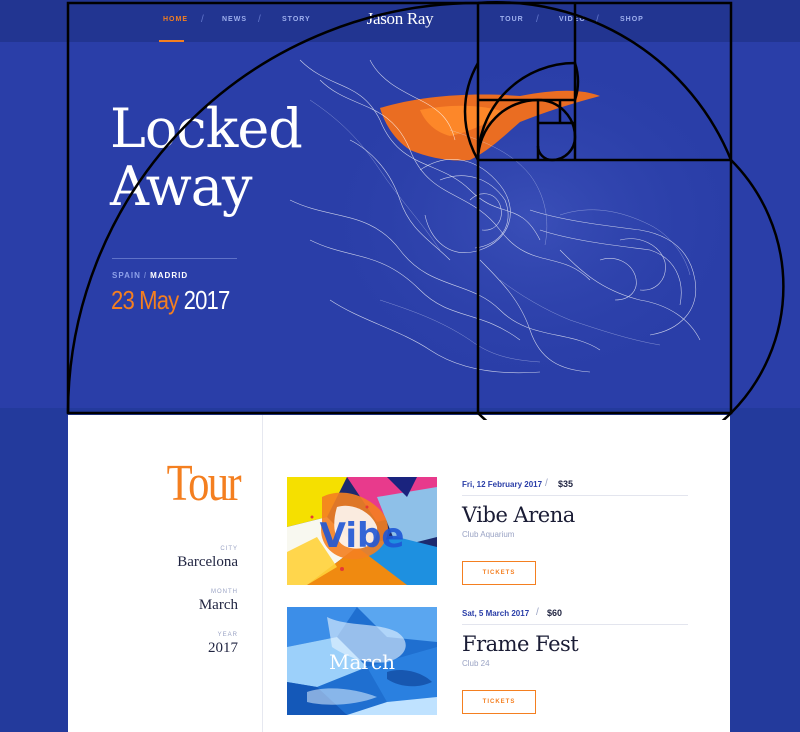 This screenshot has width=800, height=732. I want to click on event-venue: Club Aquarium, so click(488, 534).